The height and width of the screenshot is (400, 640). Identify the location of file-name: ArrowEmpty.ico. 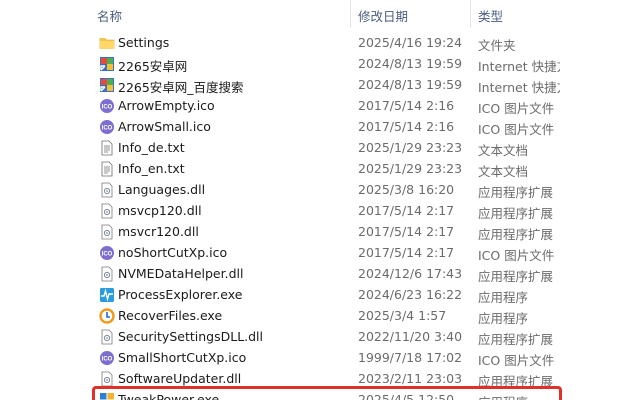
(166, 105).